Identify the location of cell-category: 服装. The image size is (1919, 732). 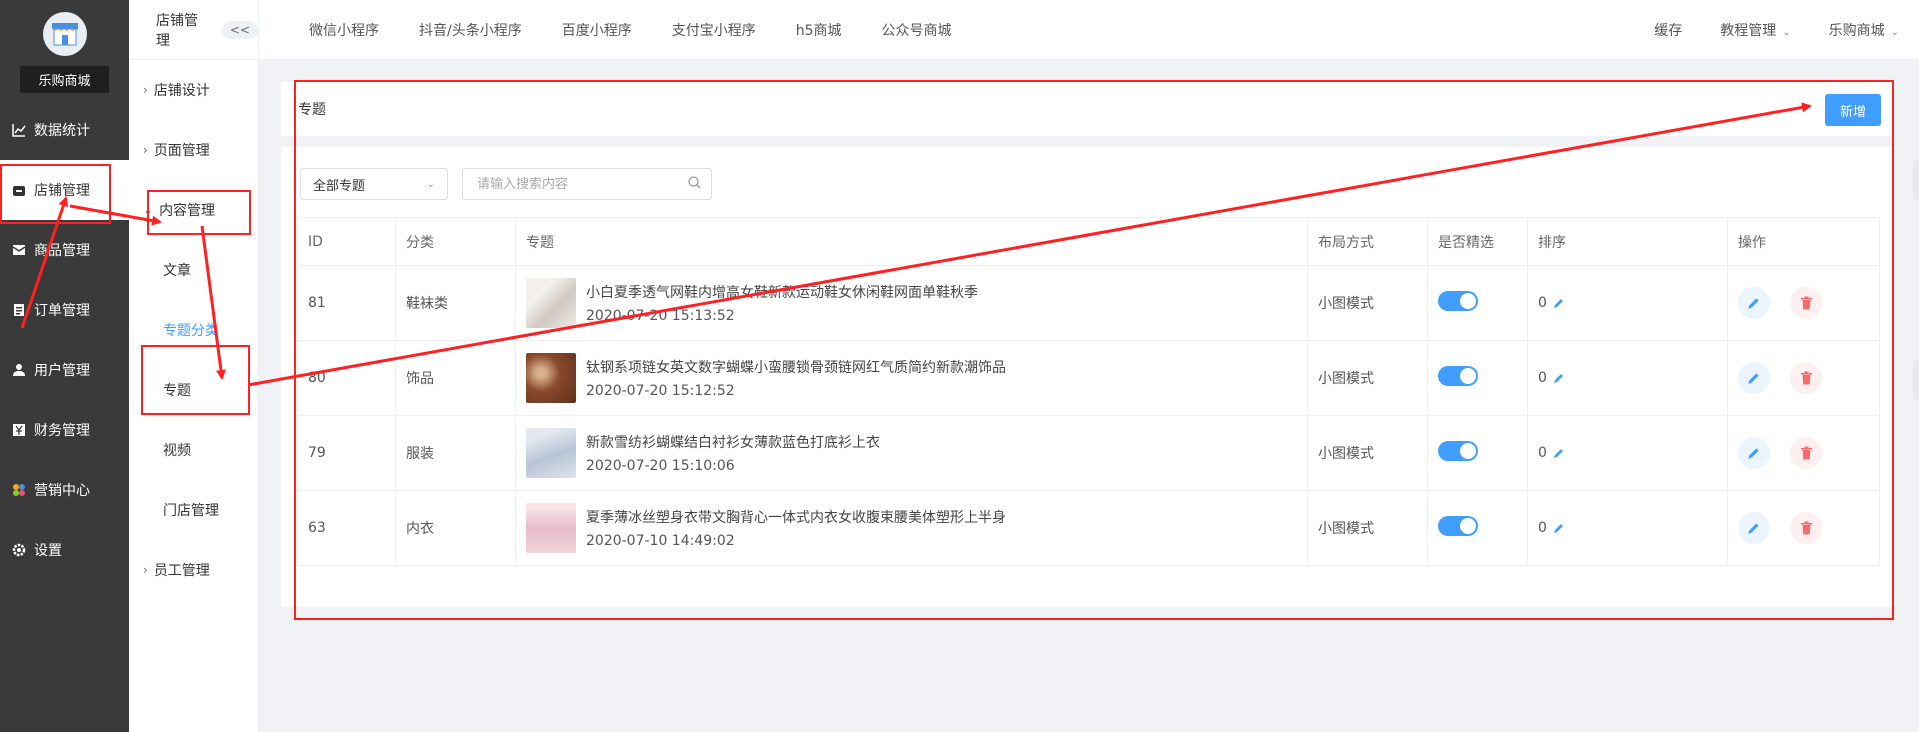
(455, 453).